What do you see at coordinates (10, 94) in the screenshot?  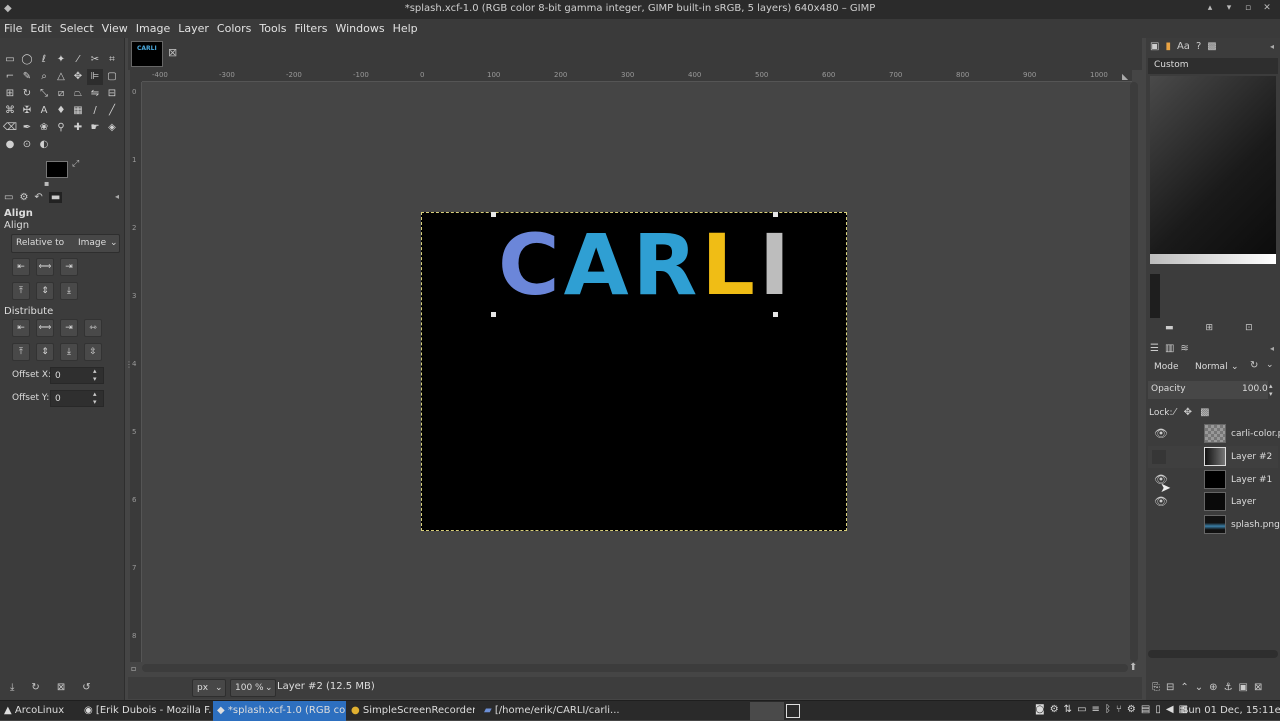 I see `unified-transform-tool-icon: ⊞` at bounding box center [10, 94].